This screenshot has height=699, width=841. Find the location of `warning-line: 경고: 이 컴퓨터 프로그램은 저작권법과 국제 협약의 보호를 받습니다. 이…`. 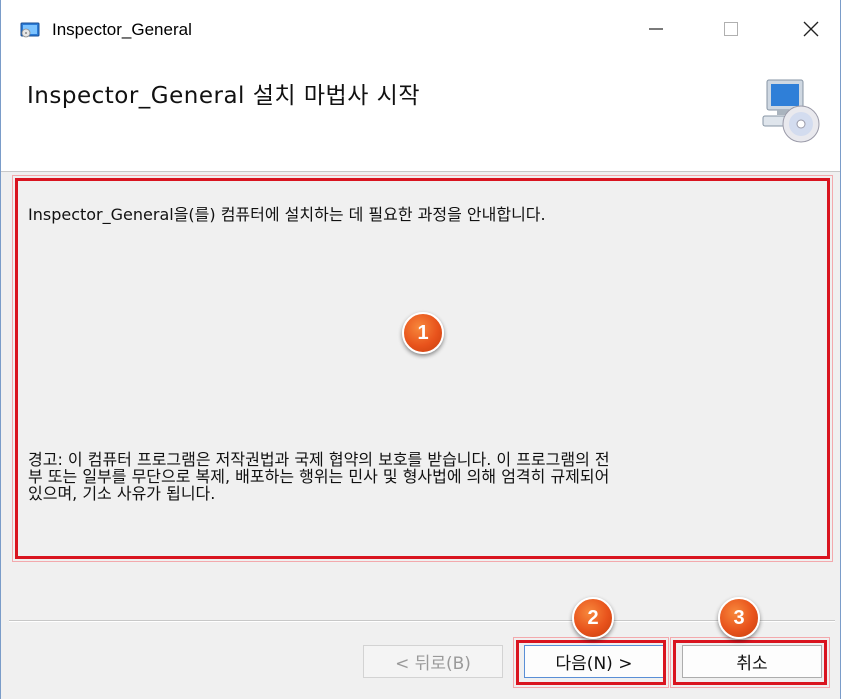

warning-line: 경고: 이 컴퓨터 프로그램은 저작권법과 국제 협약의 보호를 받습니다. 이… is located at coordinates (319, 459).